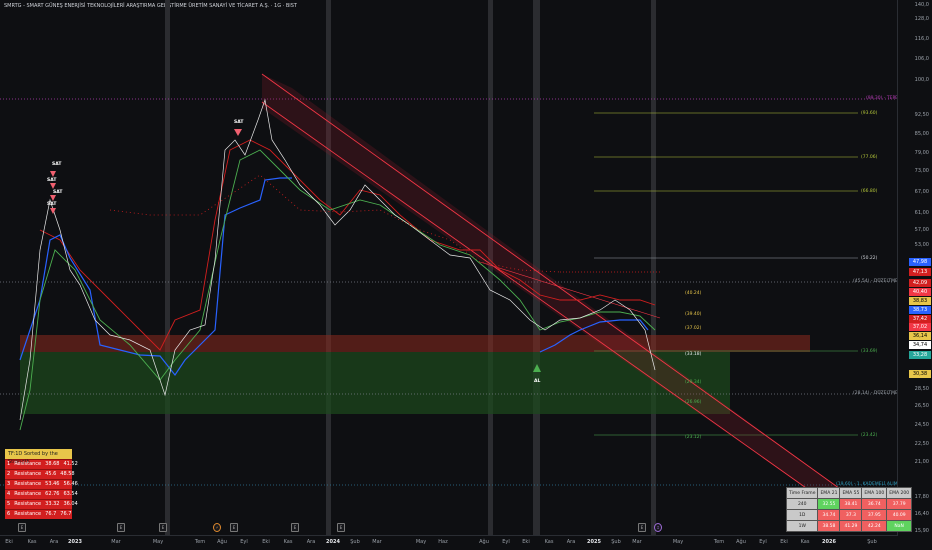  What do you see at coordinates (921, 80) in the screenshot?
I see `y-tick: 100,0` at bounding box center [921, 80].